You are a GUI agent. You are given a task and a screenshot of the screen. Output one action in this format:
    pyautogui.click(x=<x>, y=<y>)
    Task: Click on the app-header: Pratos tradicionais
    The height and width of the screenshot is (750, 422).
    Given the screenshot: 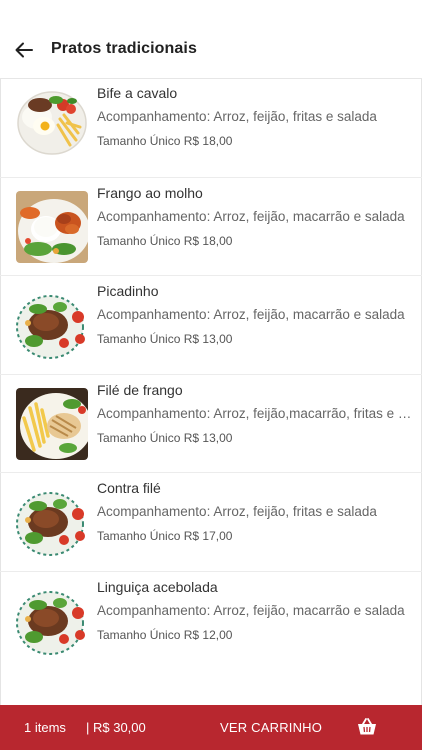 What is the action you would take?
    pyautogui.click(x=211, y=39)
    